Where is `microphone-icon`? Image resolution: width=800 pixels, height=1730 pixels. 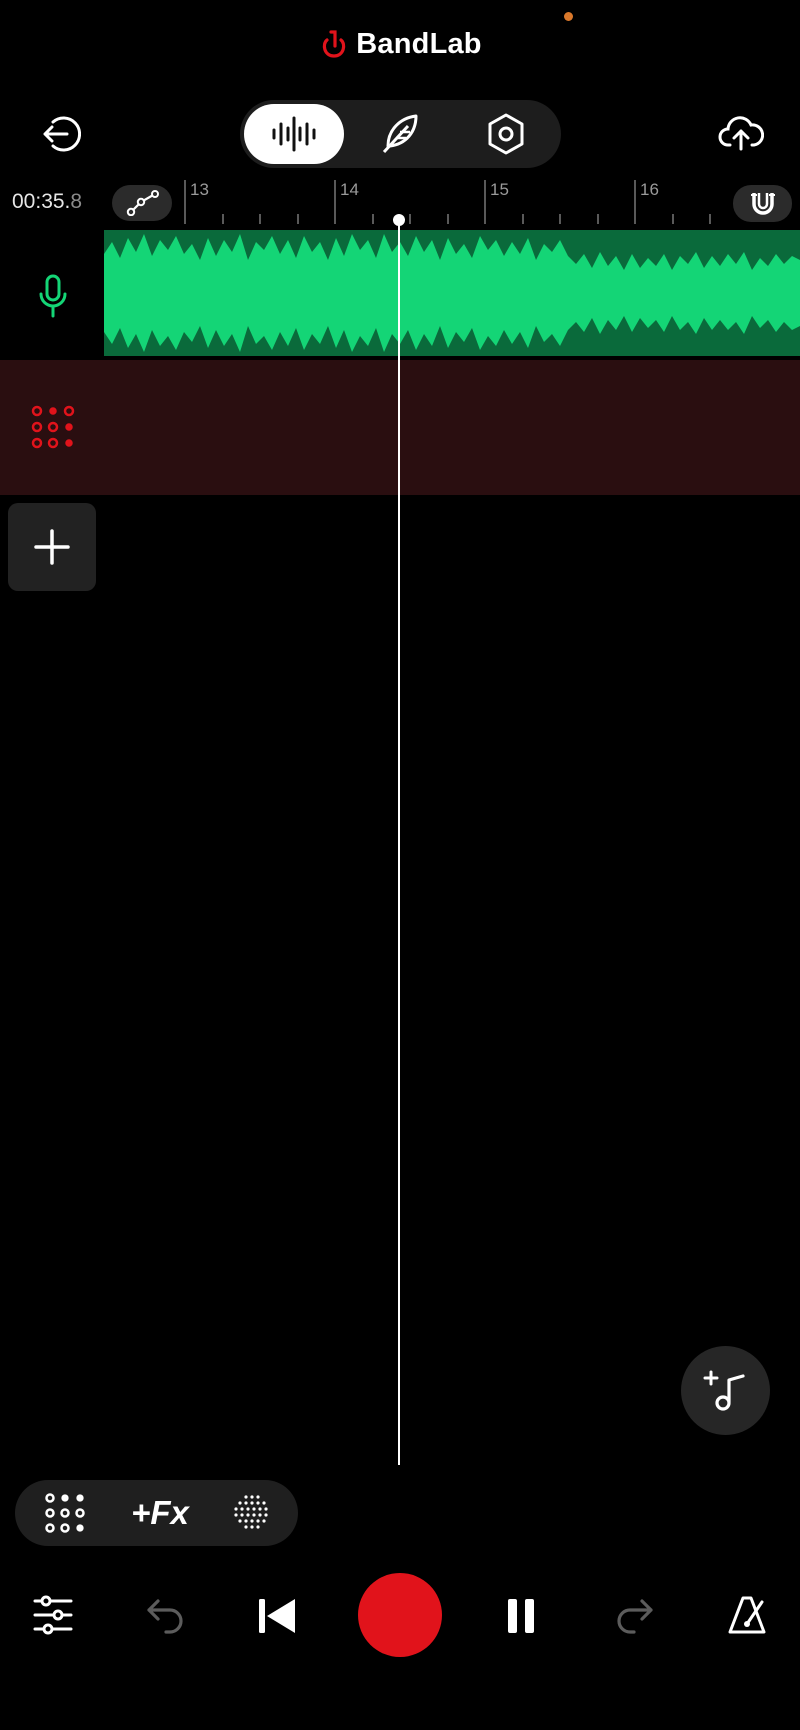 microphone-icon is located at coordinates (53, 296).